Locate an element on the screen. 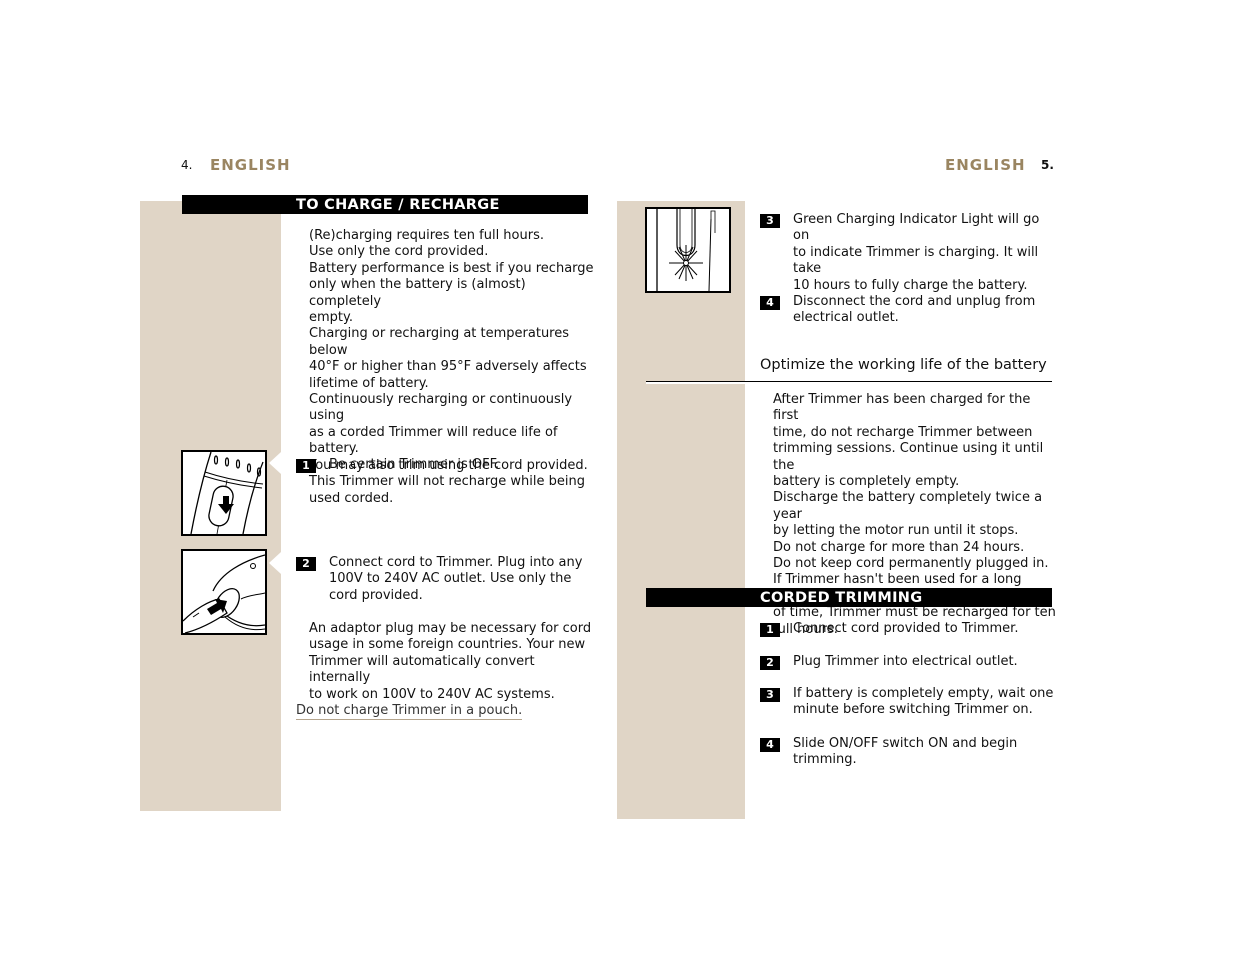  section-bar-charge: TO CHARGE / RECHARGE is located at coordinates (385, 204).